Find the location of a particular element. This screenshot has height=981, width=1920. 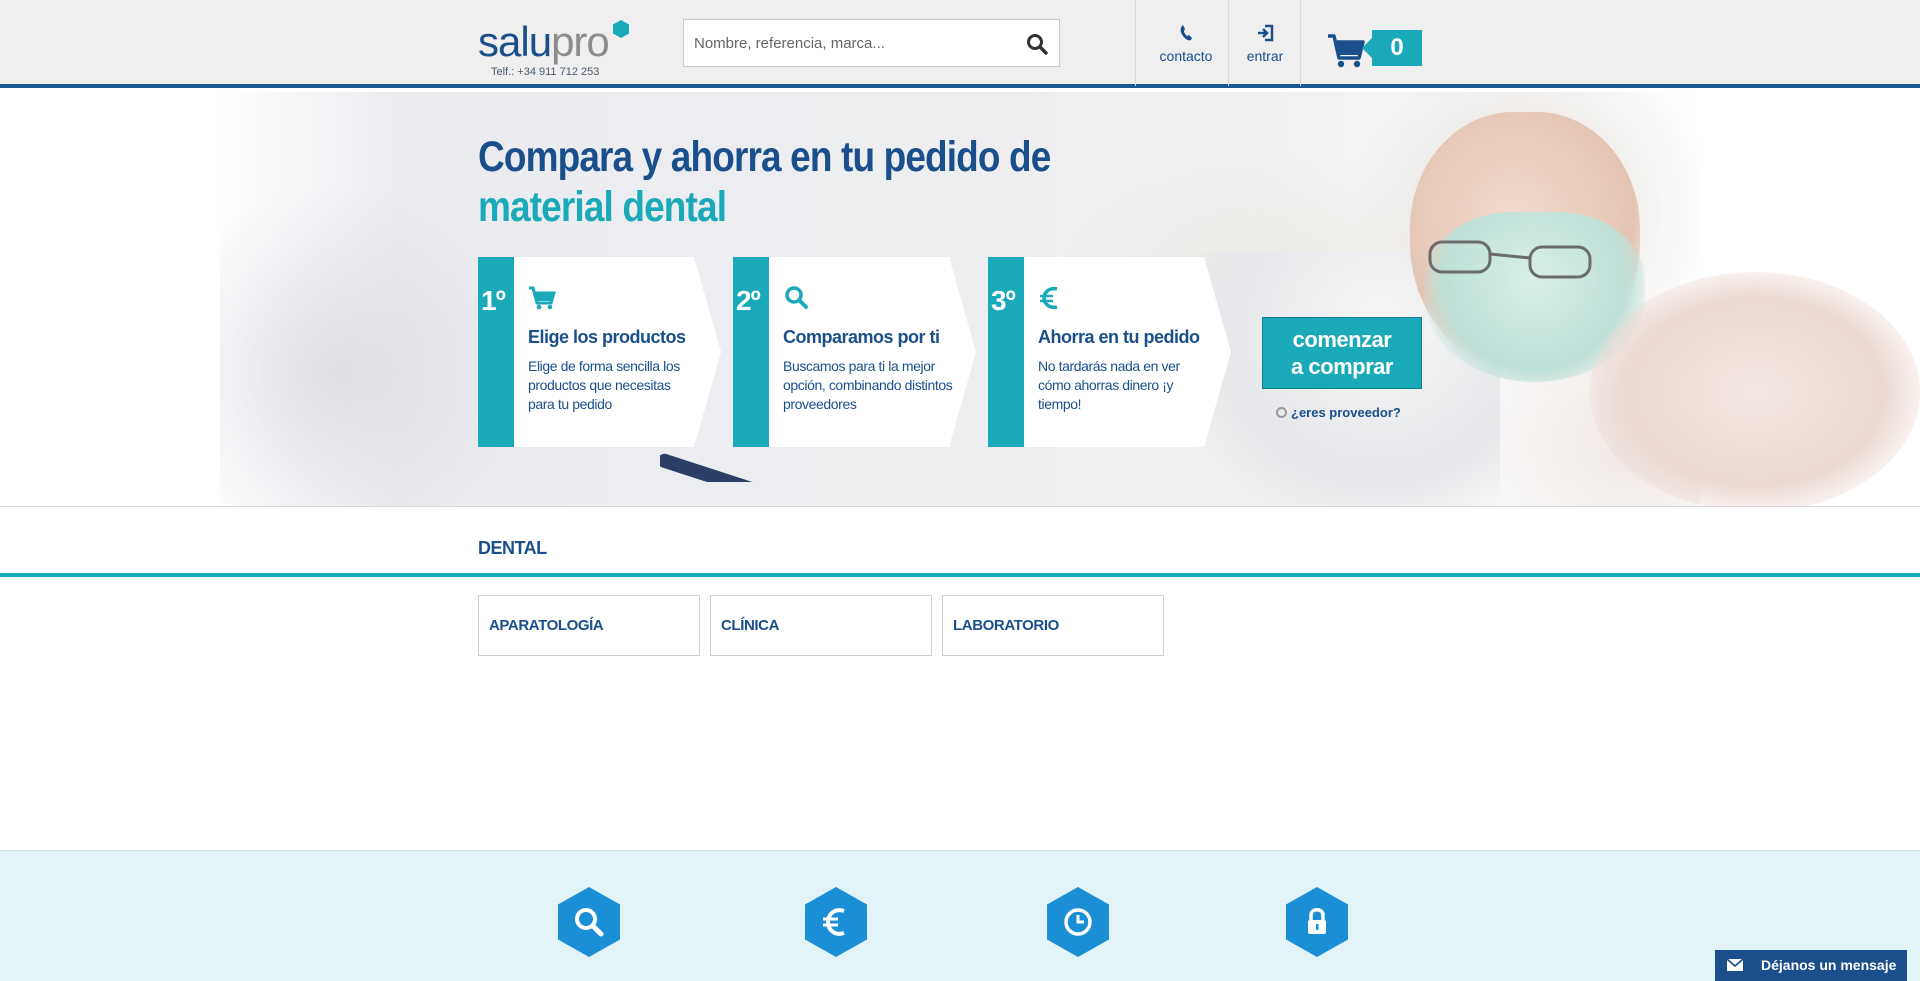

logo: salupro is located at coordinates (544, 42).